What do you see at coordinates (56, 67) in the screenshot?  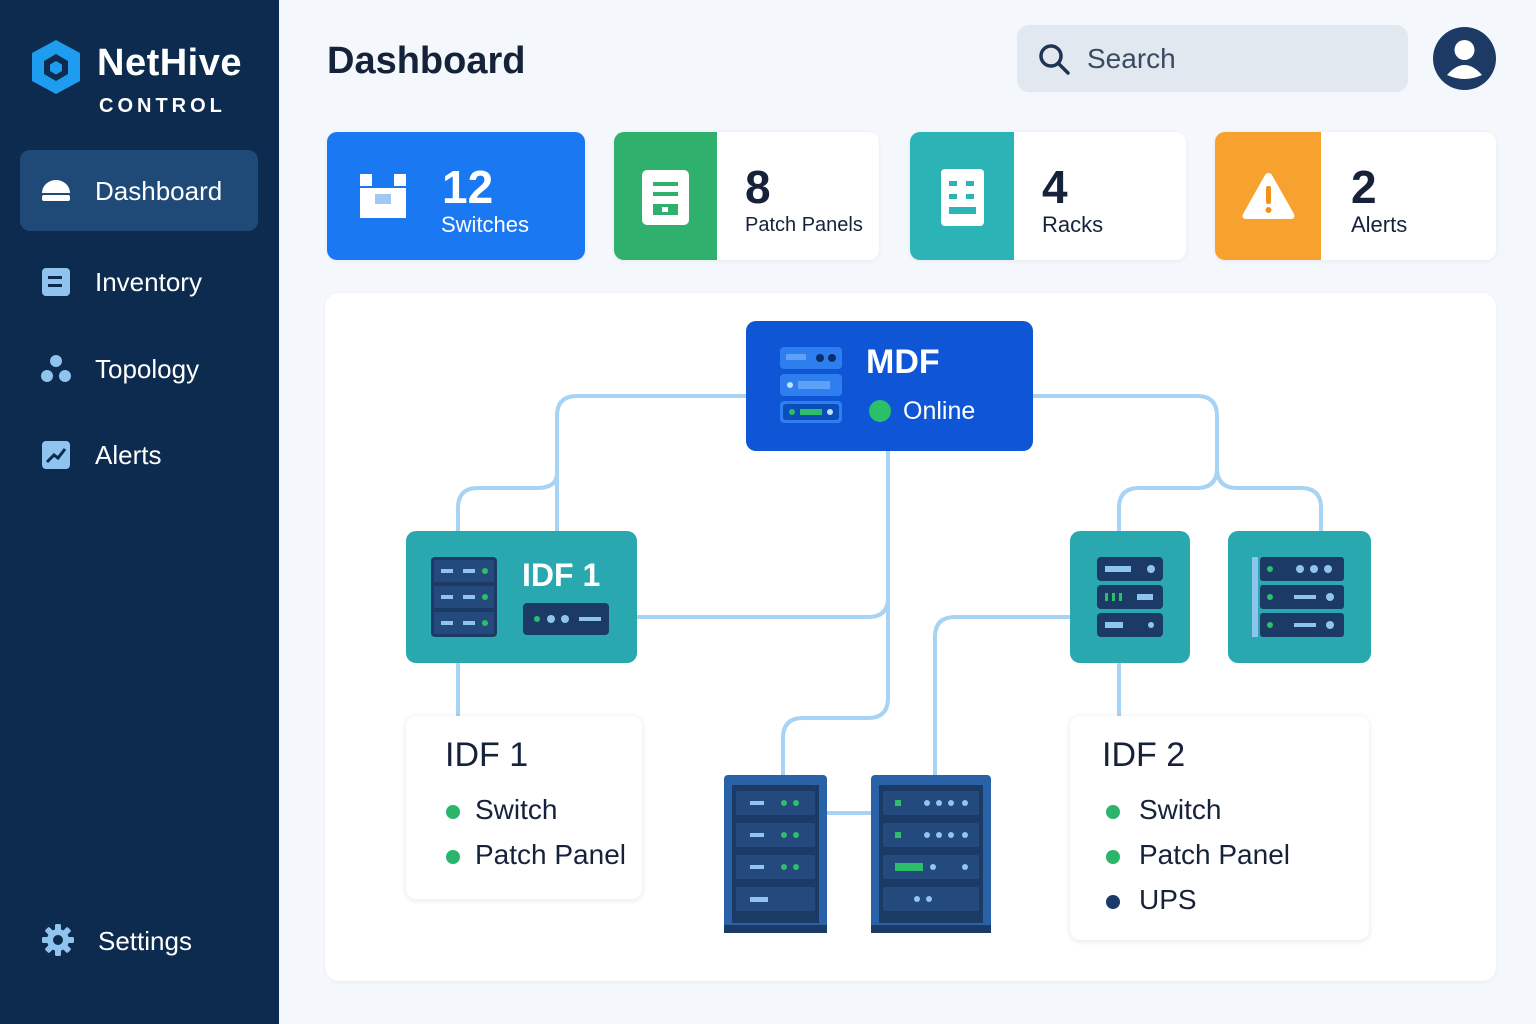 I see `hexagon-logo-icon` at bounding box center [56, 67].